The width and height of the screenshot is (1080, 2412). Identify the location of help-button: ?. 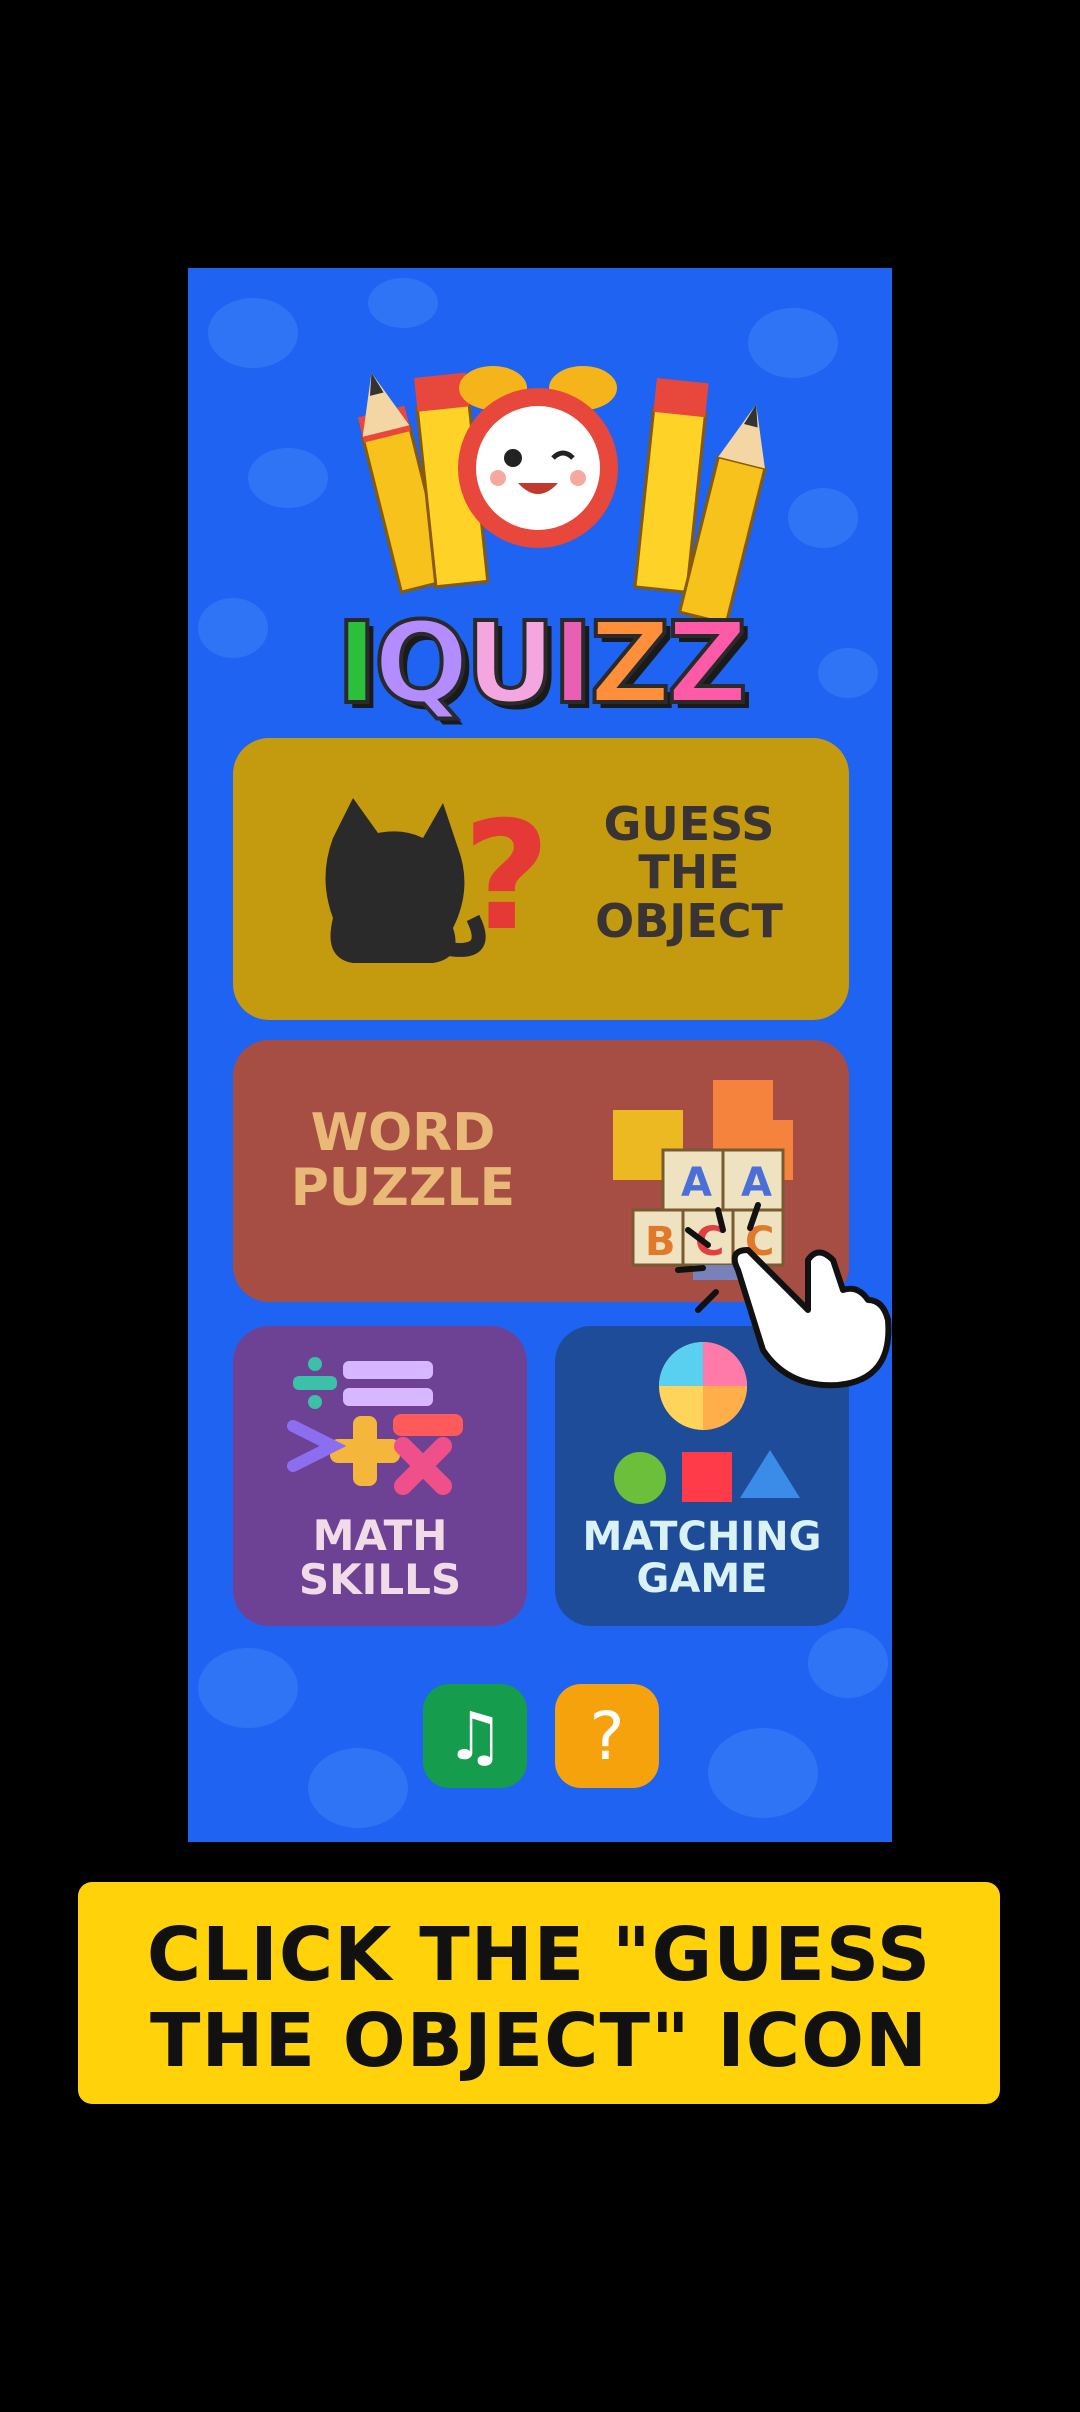
(607, 1736).